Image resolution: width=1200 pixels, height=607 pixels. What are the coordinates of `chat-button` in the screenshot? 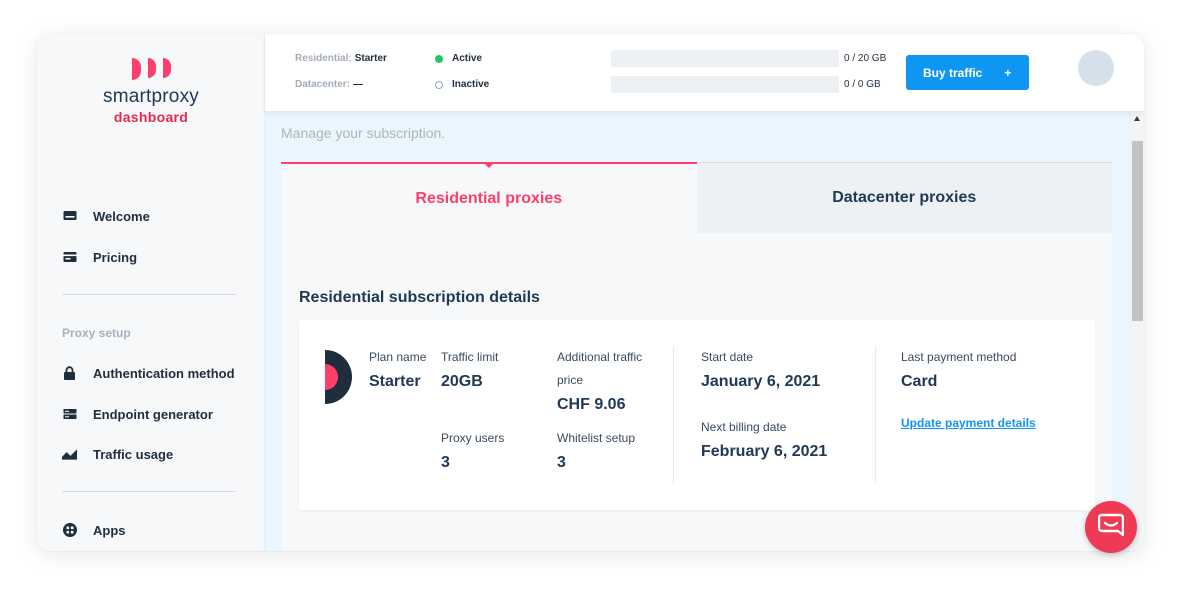 It's located at (1111, 527).